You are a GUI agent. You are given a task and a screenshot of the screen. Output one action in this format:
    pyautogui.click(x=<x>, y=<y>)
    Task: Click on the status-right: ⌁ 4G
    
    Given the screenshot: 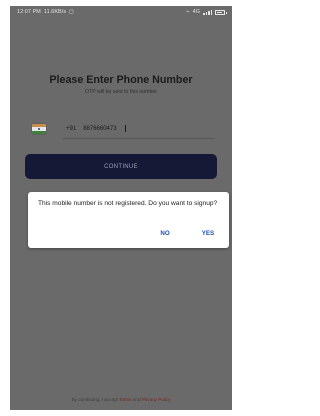 What is the action you would take?
    pyautogui.click(x=206, y=12)
    